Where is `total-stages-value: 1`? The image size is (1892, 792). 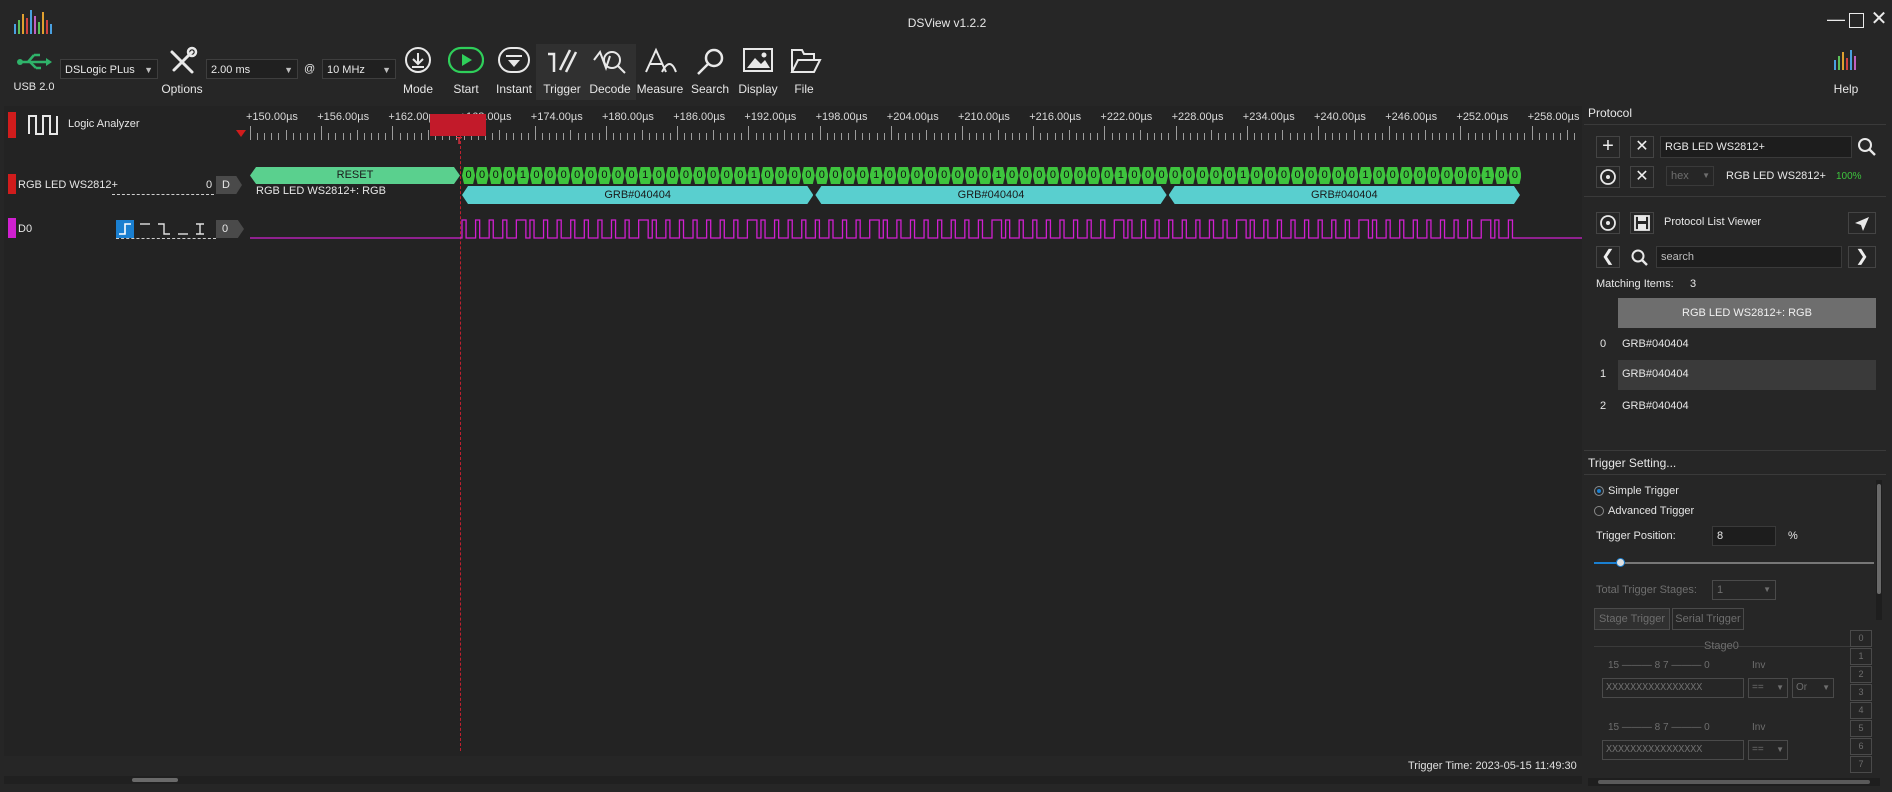 total-stages-value: 1 is located at coordinates (1720, 590).